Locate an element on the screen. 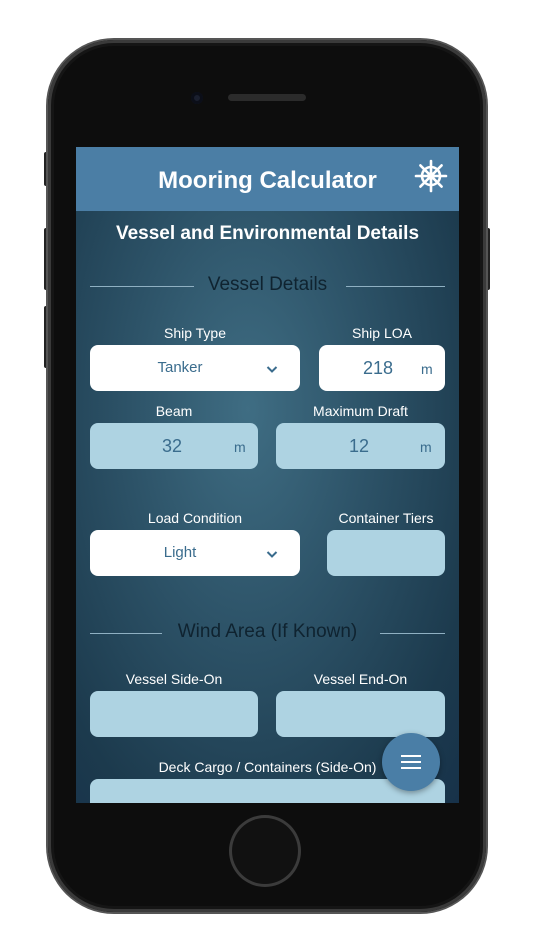 This screenshot has width=534, height=950. vessel-end-on-label: Vessel End-On is located at coordinates (360, 679).